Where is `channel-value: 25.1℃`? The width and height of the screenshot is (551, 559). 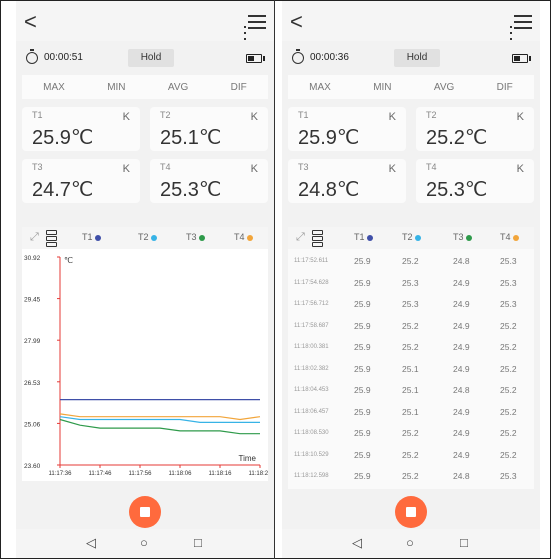 channel-value: 25.1℃ is located at coordinates (191, 138).